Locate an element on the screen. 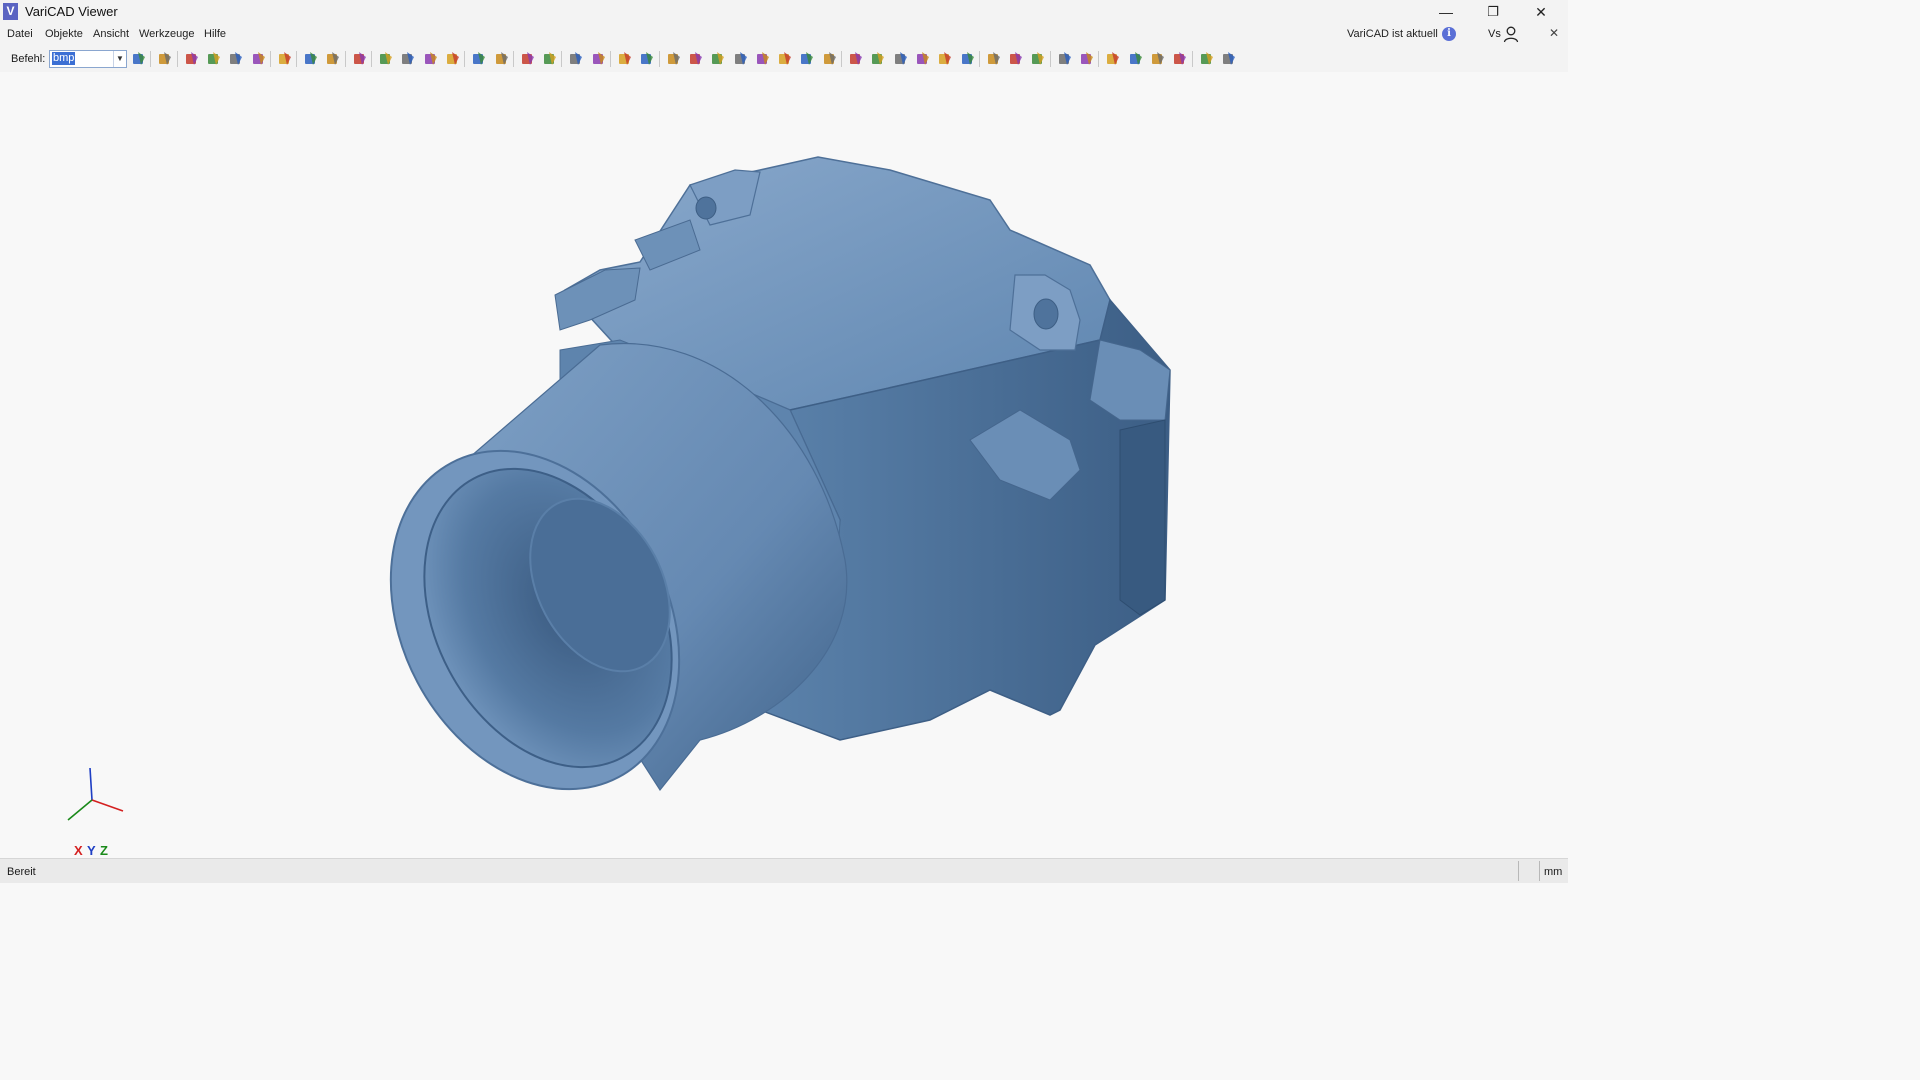  axis-indicator is located at coordinates (95, 794).